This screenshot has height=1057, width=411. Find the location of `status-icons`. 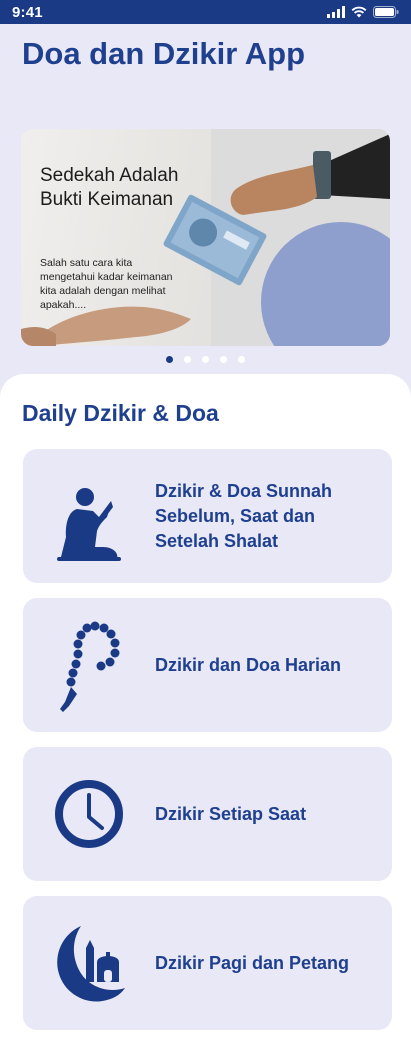

status-icons is located at coordinates (363, 12).